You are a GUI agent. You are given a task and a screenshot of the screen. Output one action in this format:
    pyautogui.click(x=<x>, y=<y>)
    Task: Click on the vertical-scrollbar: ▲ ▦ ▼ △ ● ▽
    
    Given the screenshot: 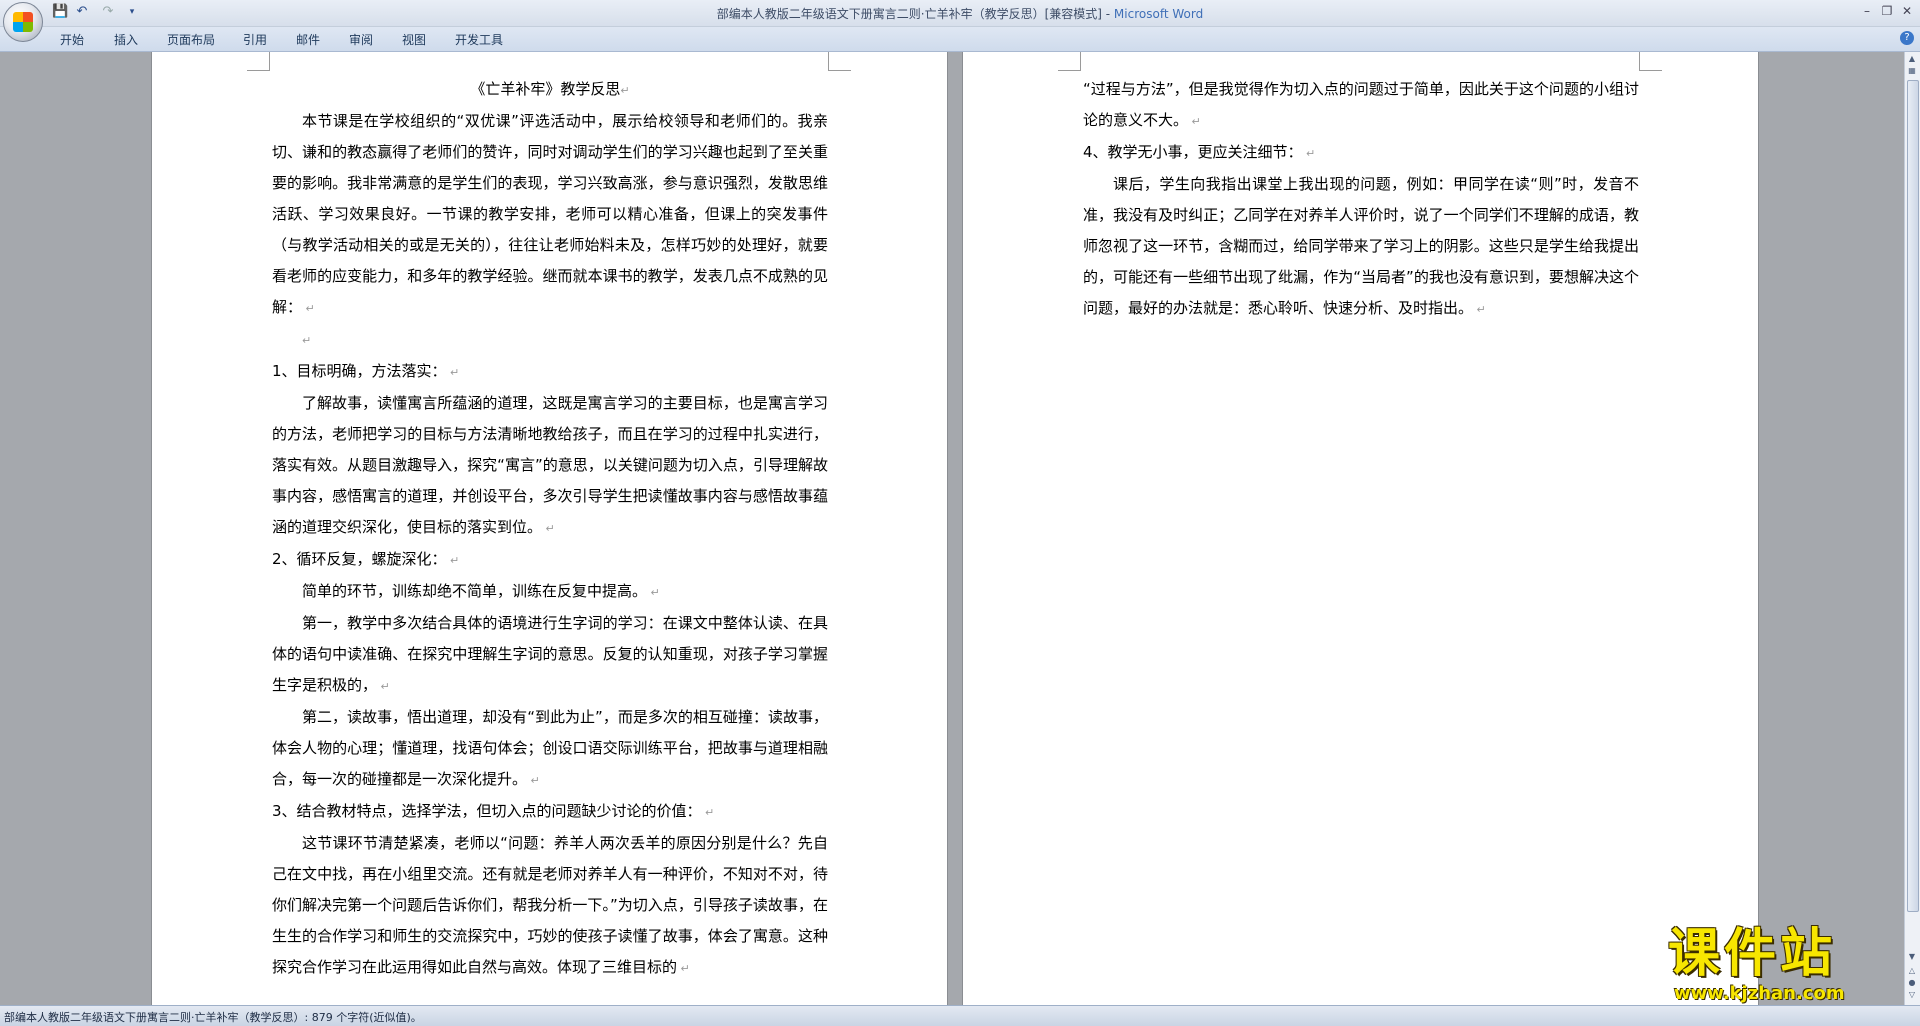 What is the action you would take?
    pyautogui.click(x=1912, y=528)
    